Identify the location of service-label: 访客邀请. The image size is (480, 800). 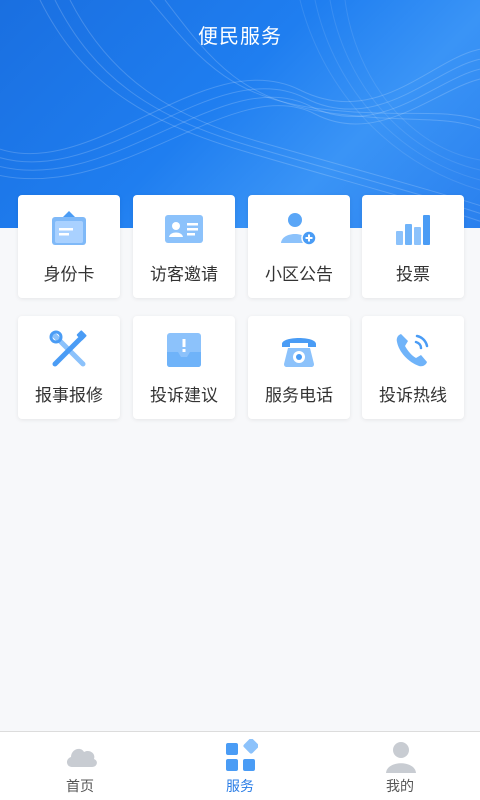
(184, 275).